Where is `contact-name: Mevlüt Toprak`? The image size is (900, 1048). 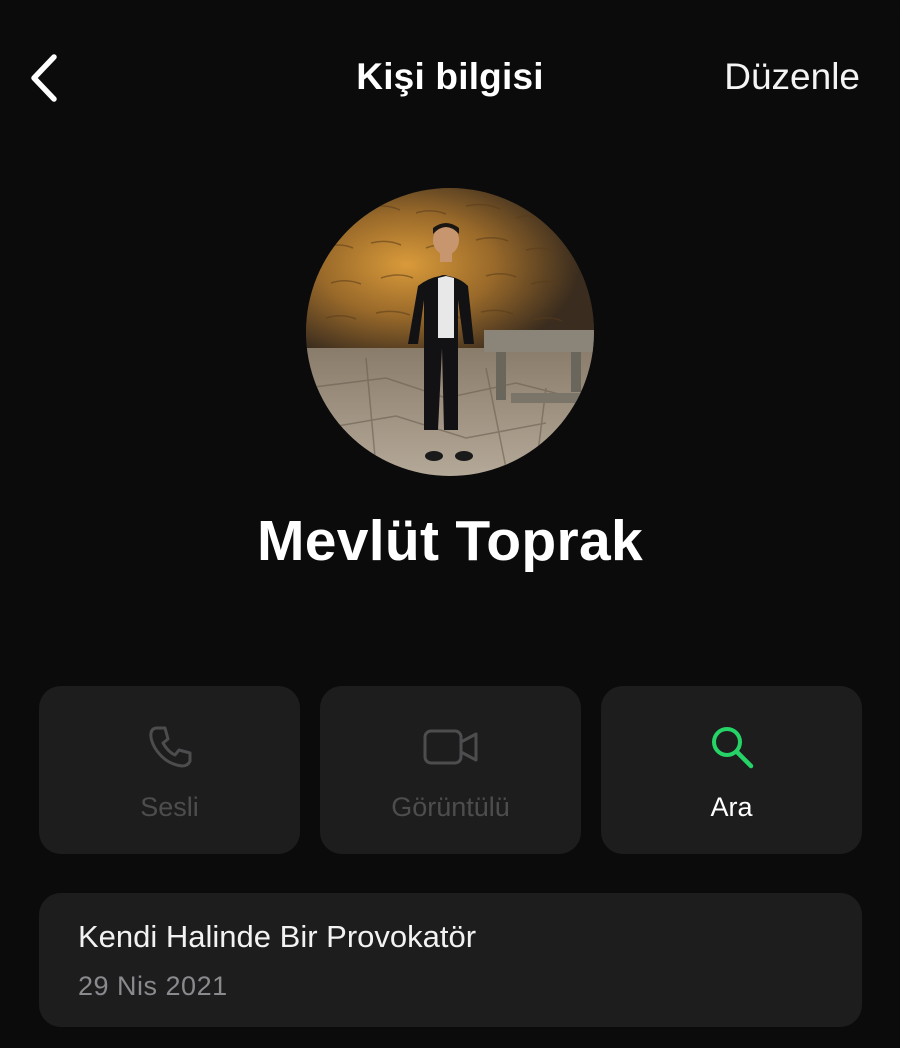 contact-name: Mevlüt Toprak is located at coordinates (450, 541).